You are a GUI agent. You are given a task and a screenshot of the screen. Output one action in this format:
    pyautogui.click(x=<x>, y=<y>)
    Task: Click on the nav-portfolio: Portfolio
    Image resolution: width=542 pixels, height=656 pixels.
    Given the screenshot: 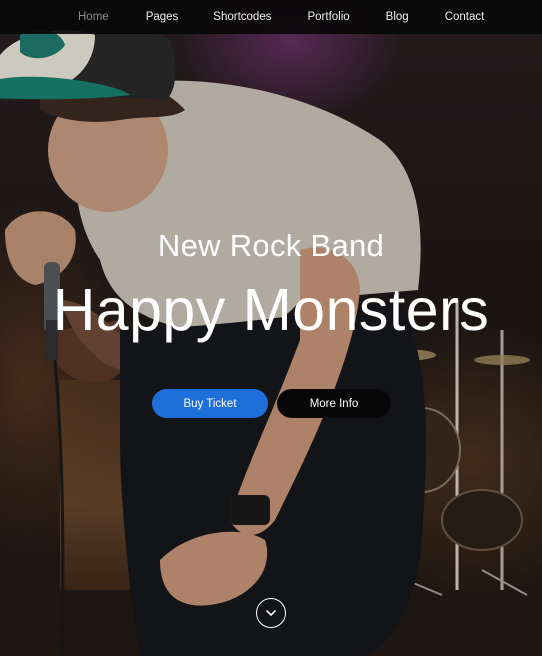 What is the action you would take?
    pyautogui.click(x=328, y=17)
    